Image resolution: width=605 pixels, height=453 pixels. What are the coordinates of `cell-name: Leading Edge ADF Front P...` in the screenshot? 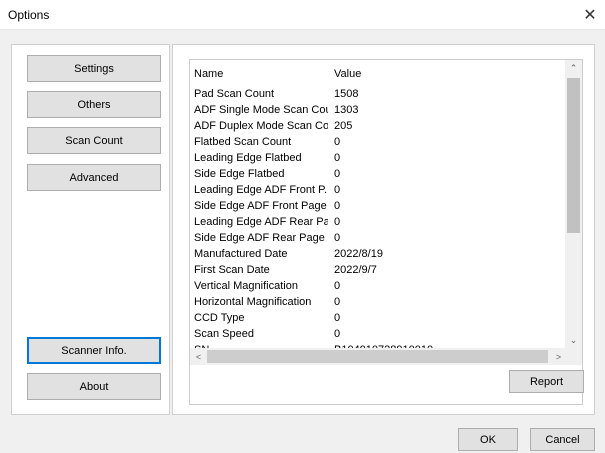 It's located at (261, 190).